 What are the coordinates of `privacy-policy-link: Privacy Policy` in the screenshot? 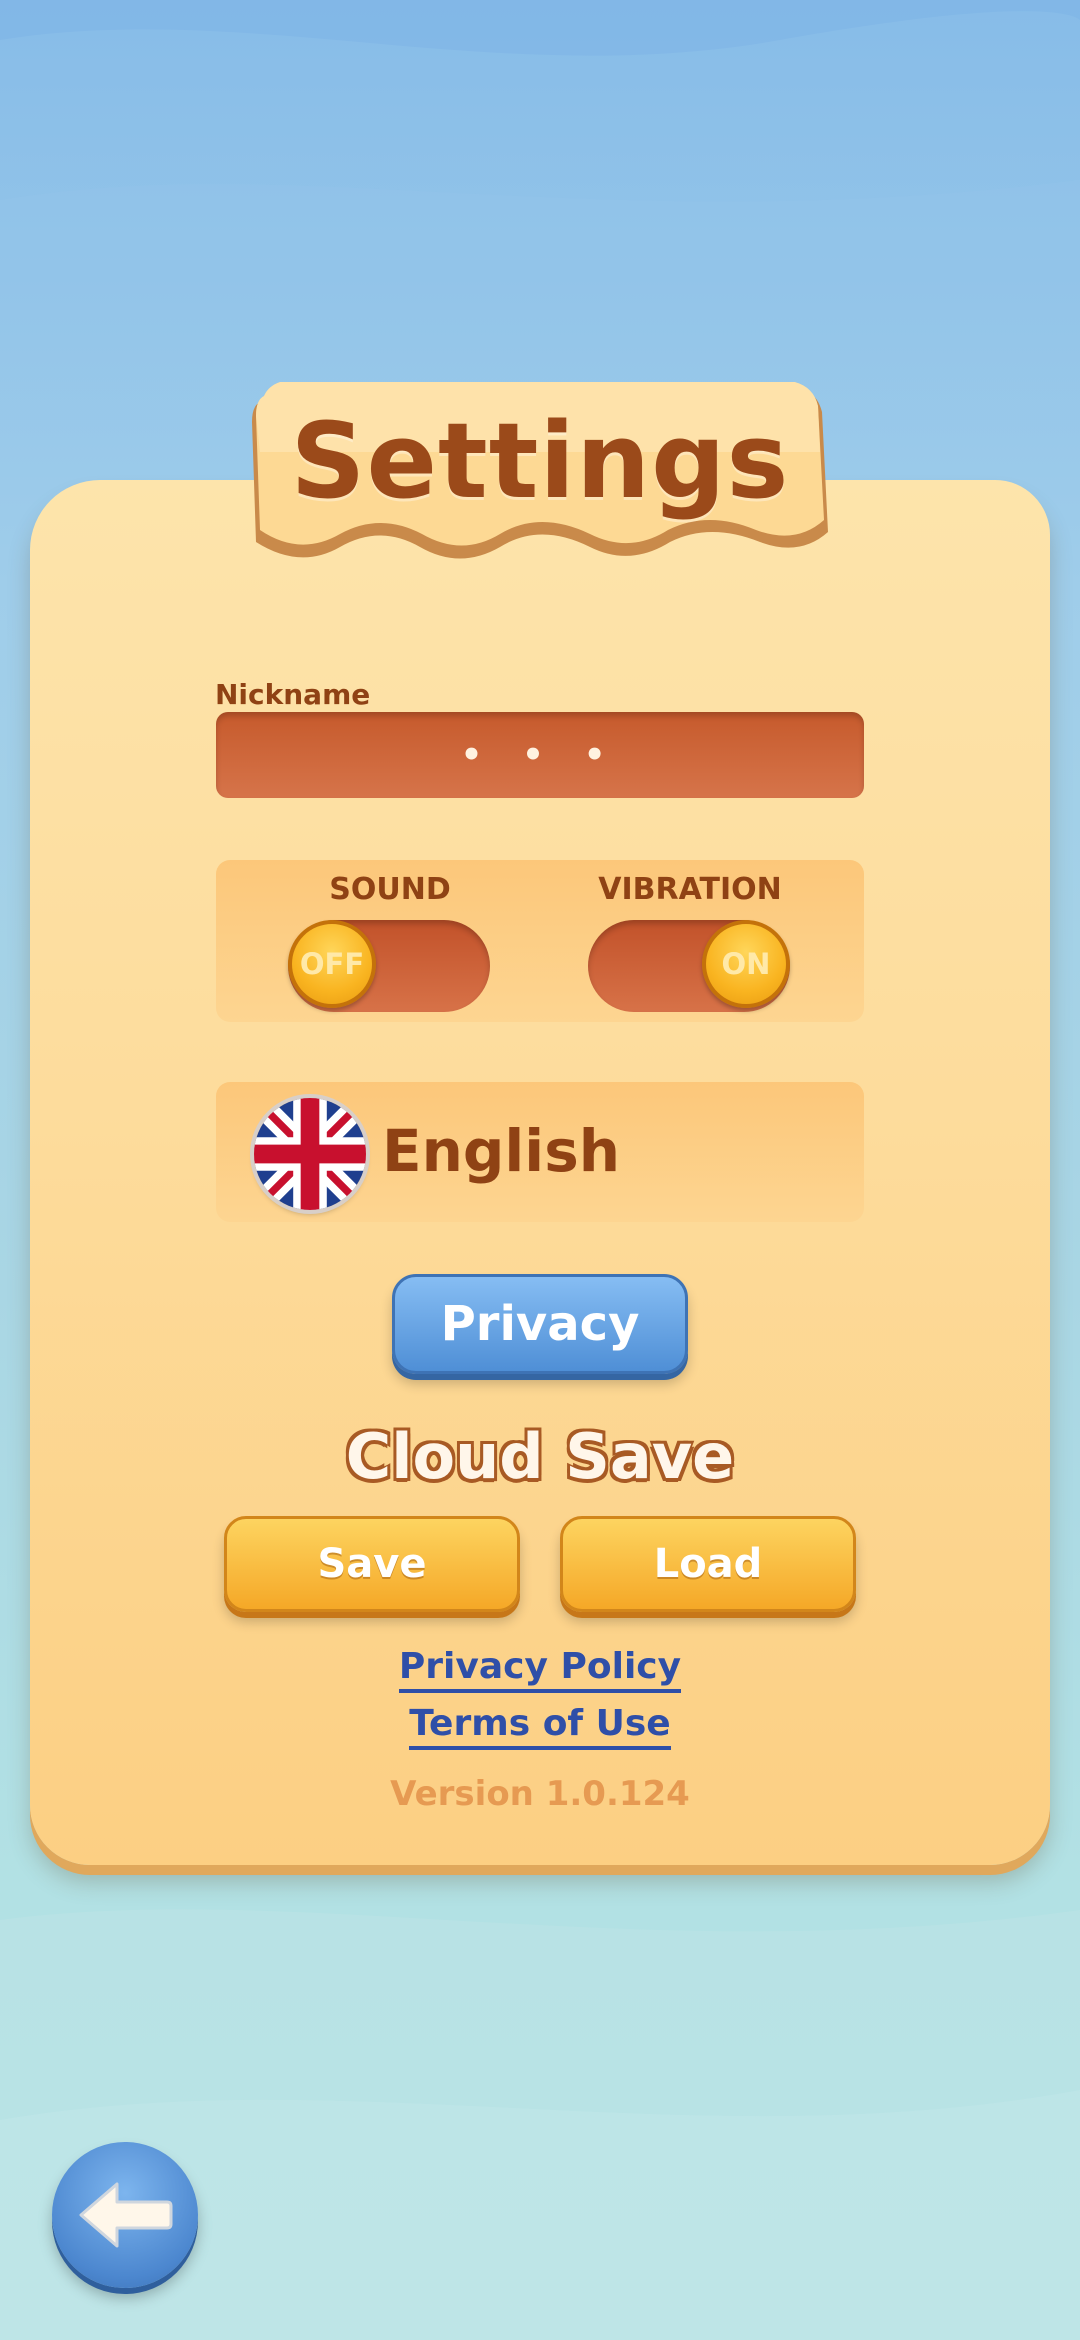 It's located at (540, 1669).